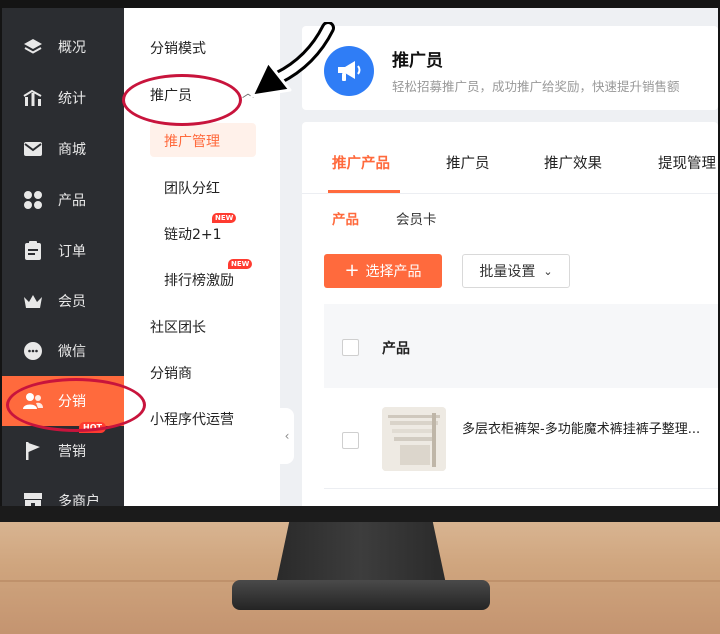 The width and height of the screenshot is (720, 634). Describe the element at coordinates (182, 100) in the screenshot. I see `highlight-ellipse-promoter` at that location.